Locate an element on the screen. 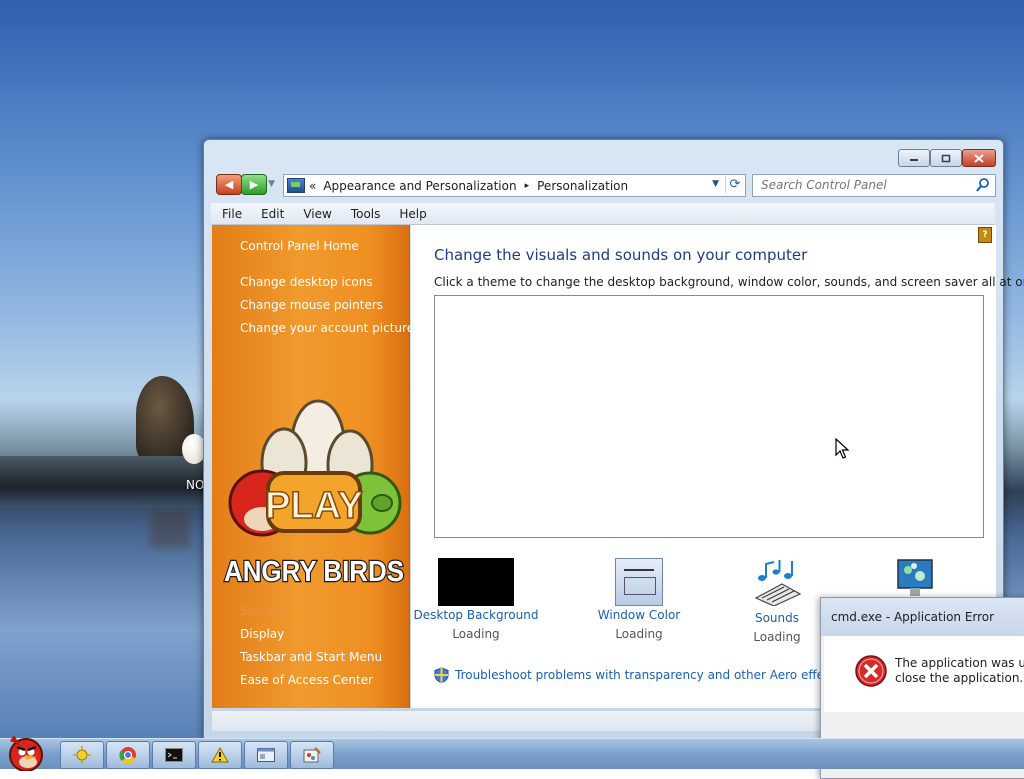  change-mouse-pointers-link: Change mouse pointers is located at coordinates (311, 305).